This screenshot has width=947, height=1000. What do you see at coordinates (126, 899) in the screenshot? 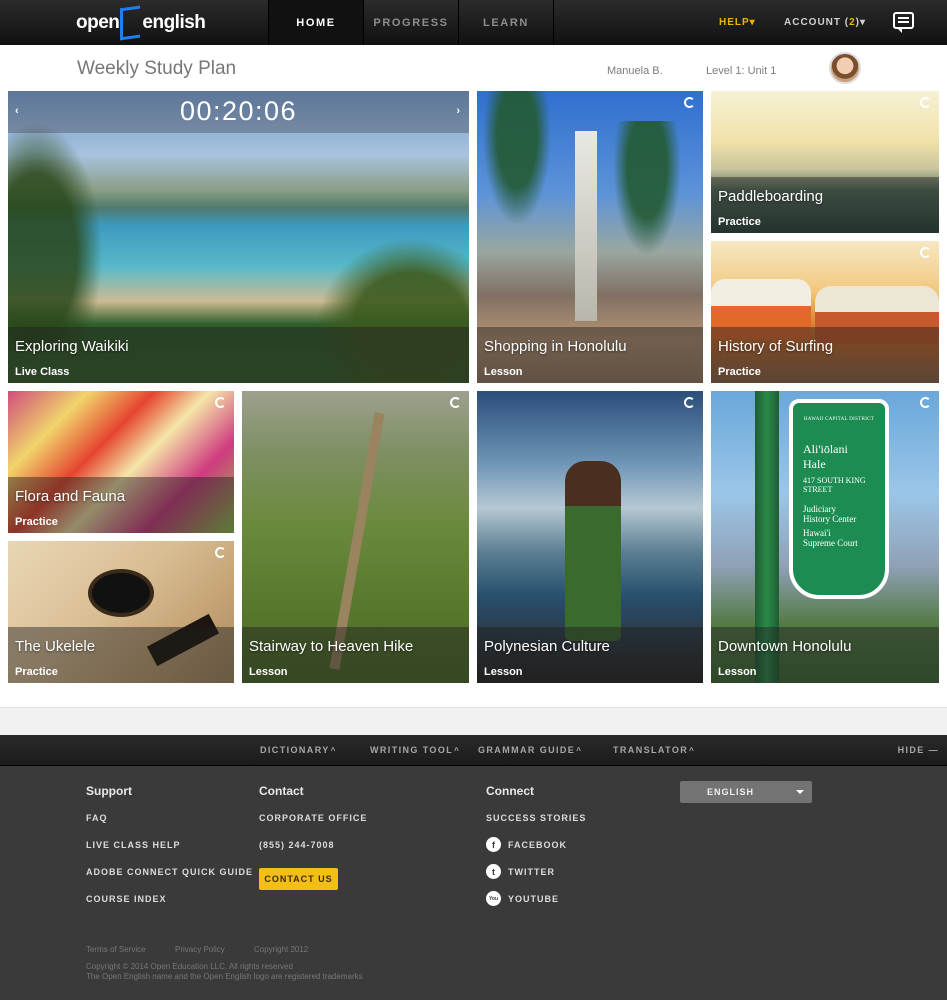
I see `course-index-link: COURSE INDEX` at bounding box center [126, 899].